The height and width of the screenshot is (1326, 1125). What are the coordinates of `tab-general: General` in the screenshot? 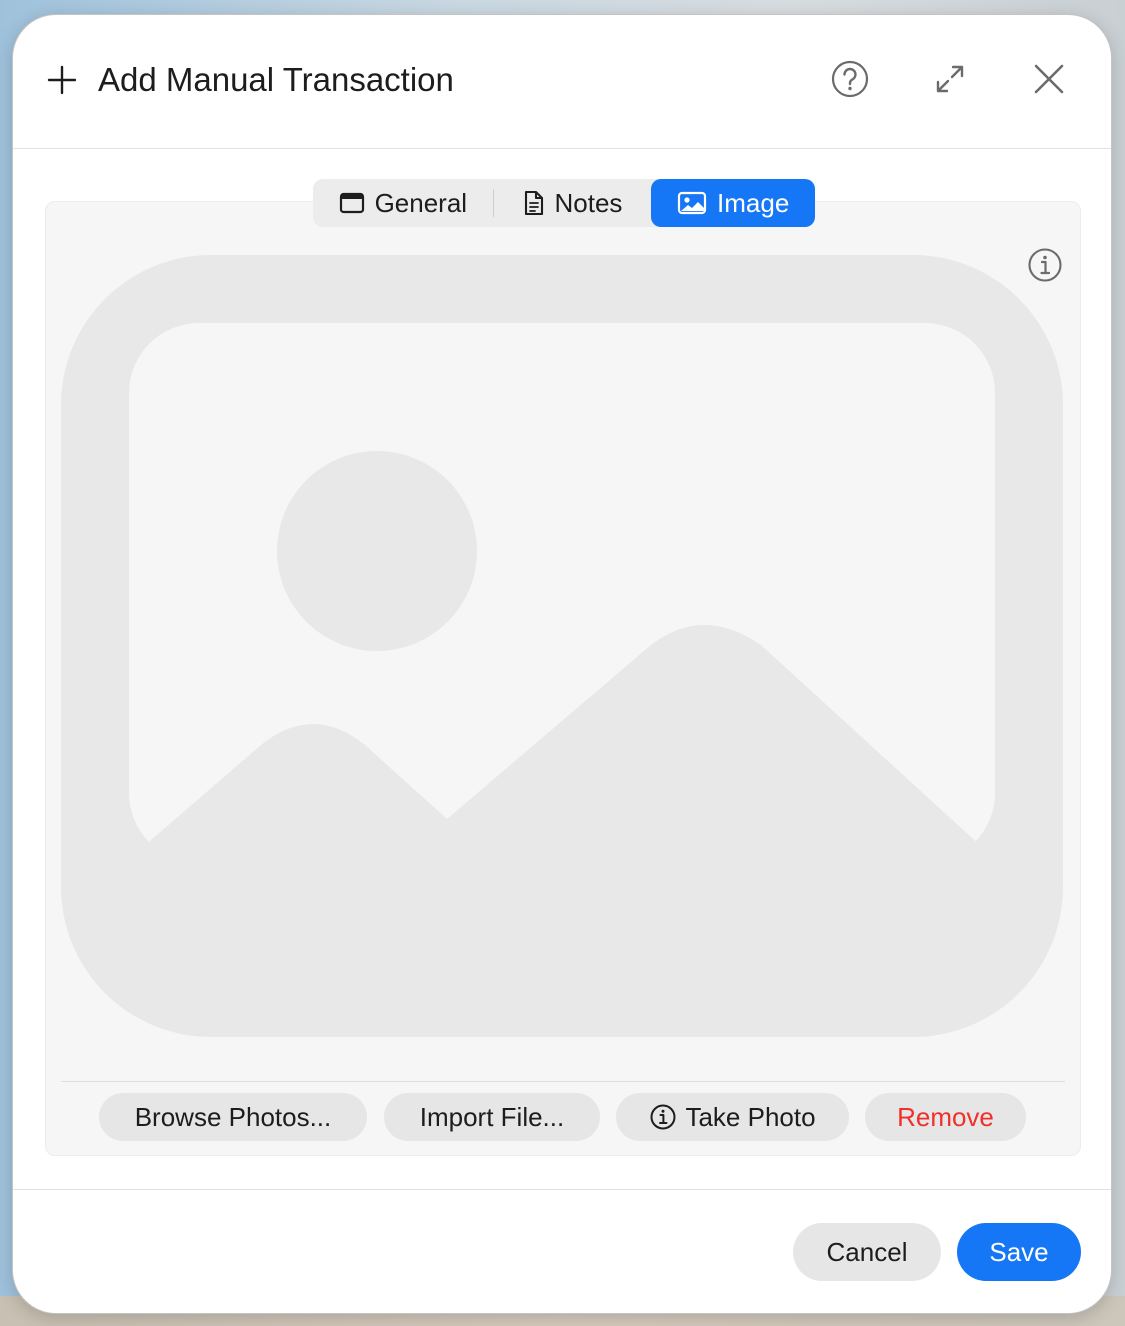 It's located at (403, 203).